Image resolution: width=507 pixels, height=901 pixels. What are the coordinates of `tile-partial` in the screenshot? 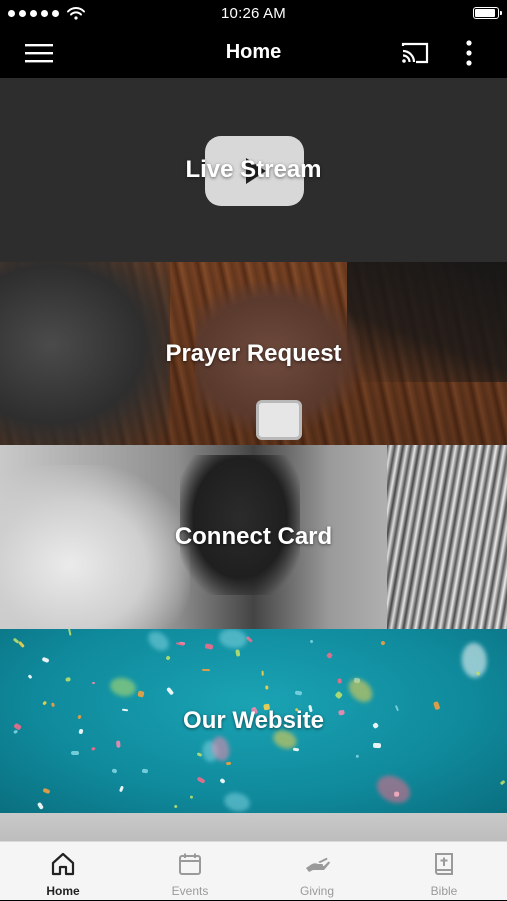 It's located at (253, 827).